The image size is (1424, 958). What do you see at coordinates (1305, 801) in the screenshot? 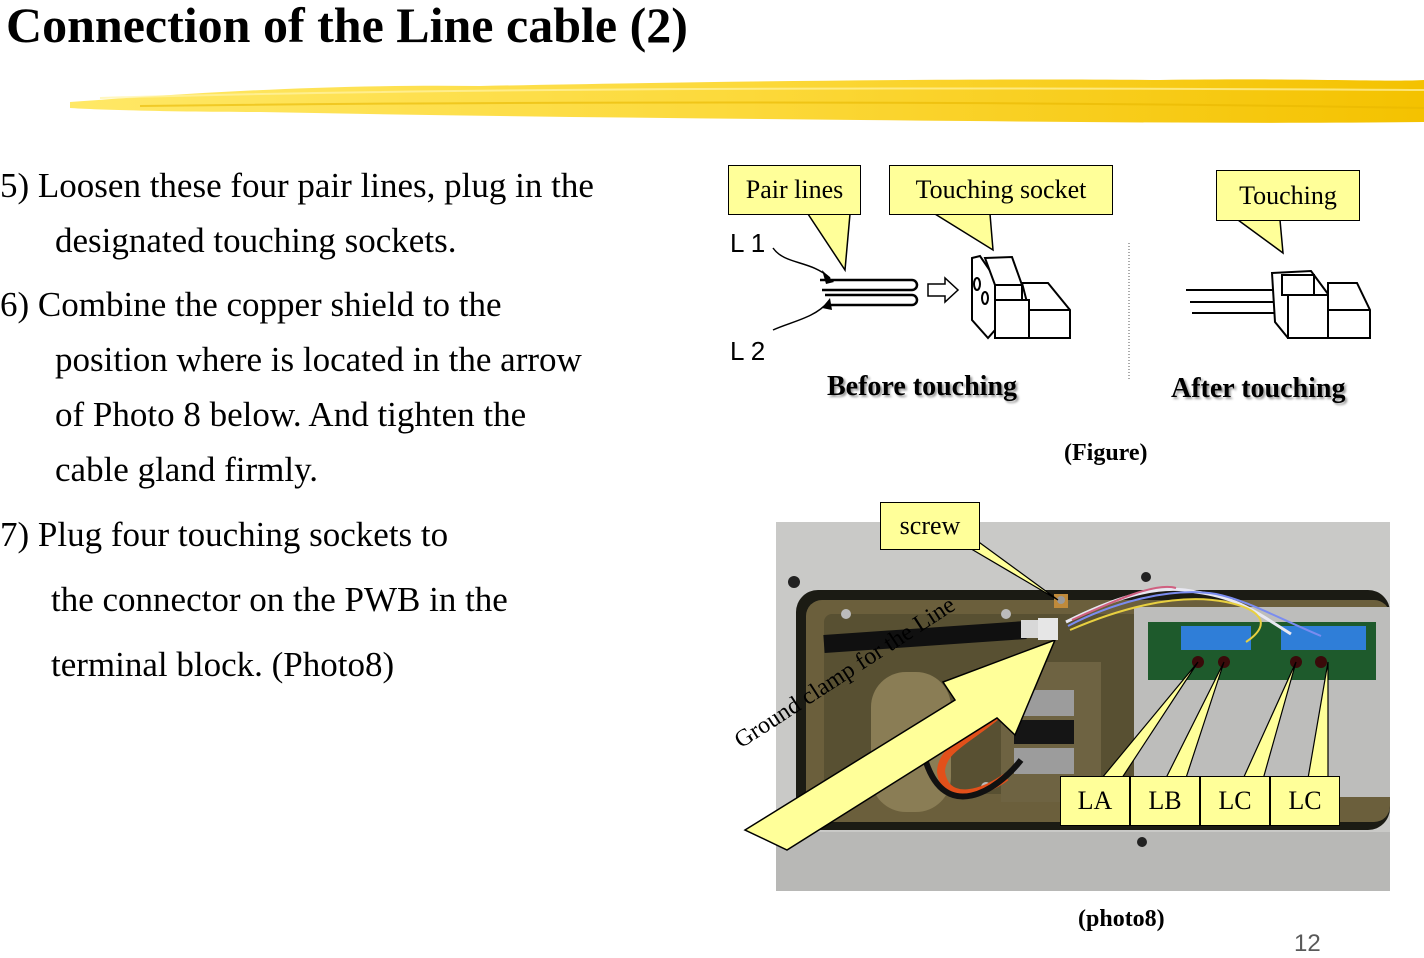
I see `callout-connector-lc-2: LC` at bounding box center [1305, 801].